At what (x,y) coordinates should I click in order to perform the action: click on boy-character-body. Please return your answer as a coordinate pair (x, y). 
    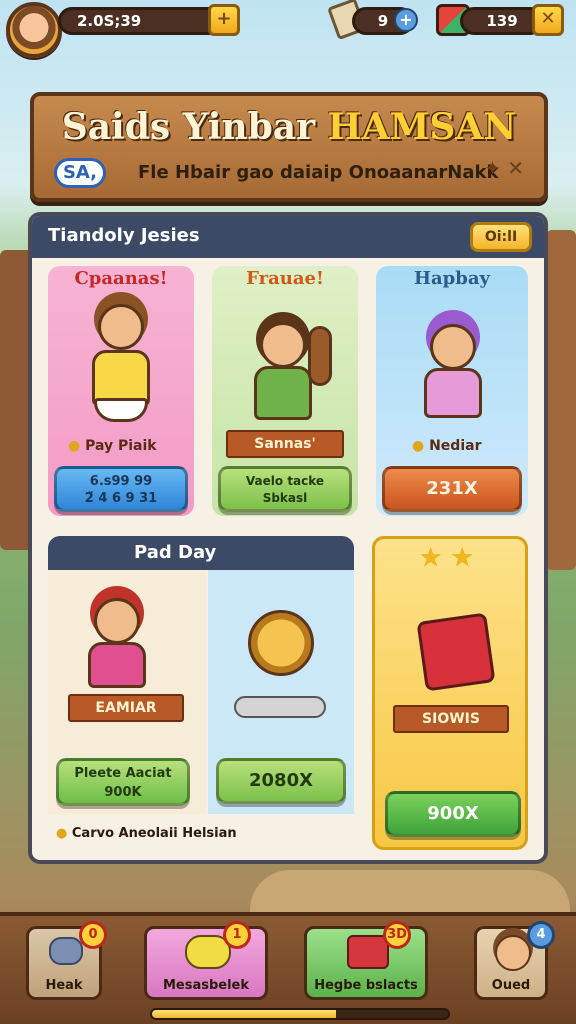
    Looking at the image, I should click on (283, 393).